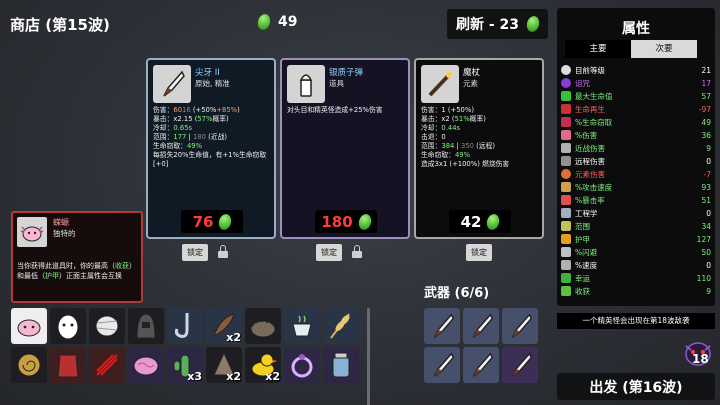 This screenshot has height=405, width=720. What do you see at coordinates (457, 293) in the screenshot?
I see `weapons-title: 武器 (6/6)` at bounding box center [457, 293].